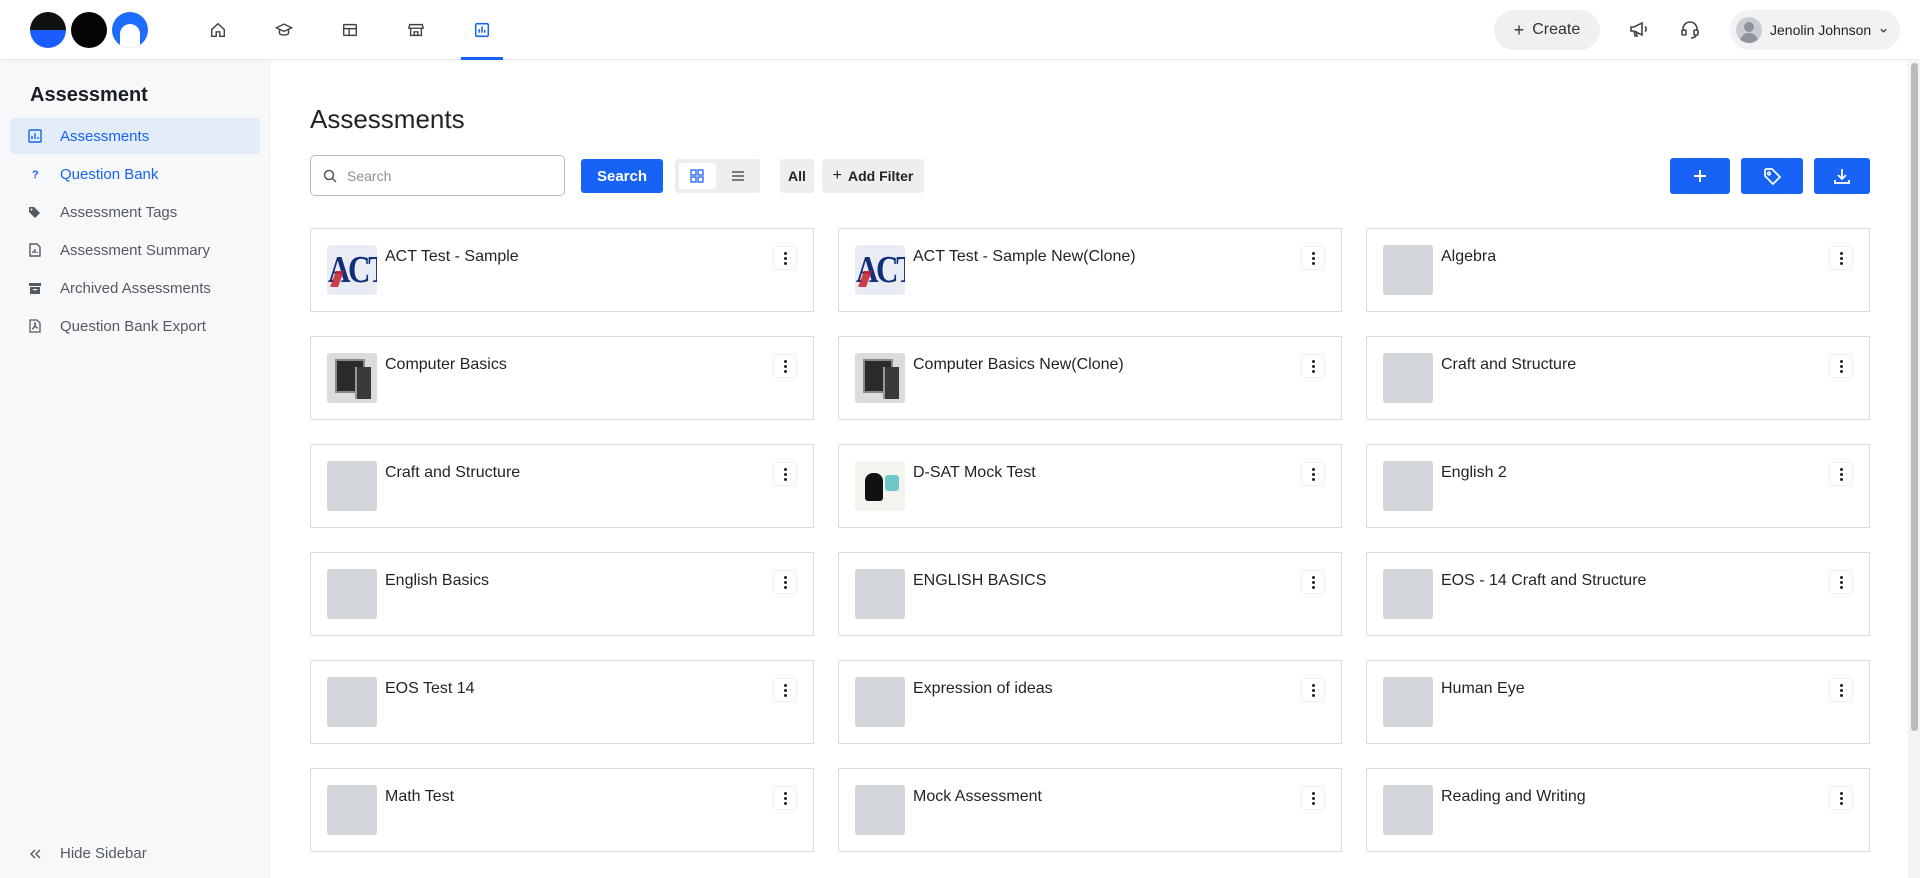  Describe the element at coordinates (1618, 702) in the screenshot. I see `assessment-card: Human Eye` at that location.